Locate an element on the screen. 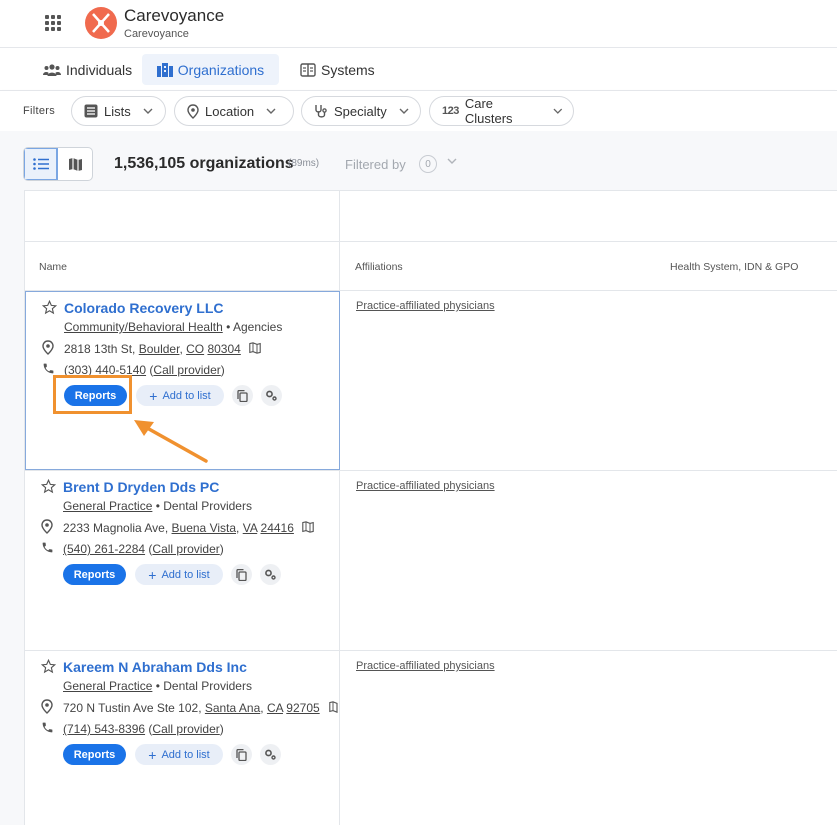 This screenshot has height=825, width=837. phone-number: (540) 261-2284 (Call provider) is located at coordinates (143, 549).